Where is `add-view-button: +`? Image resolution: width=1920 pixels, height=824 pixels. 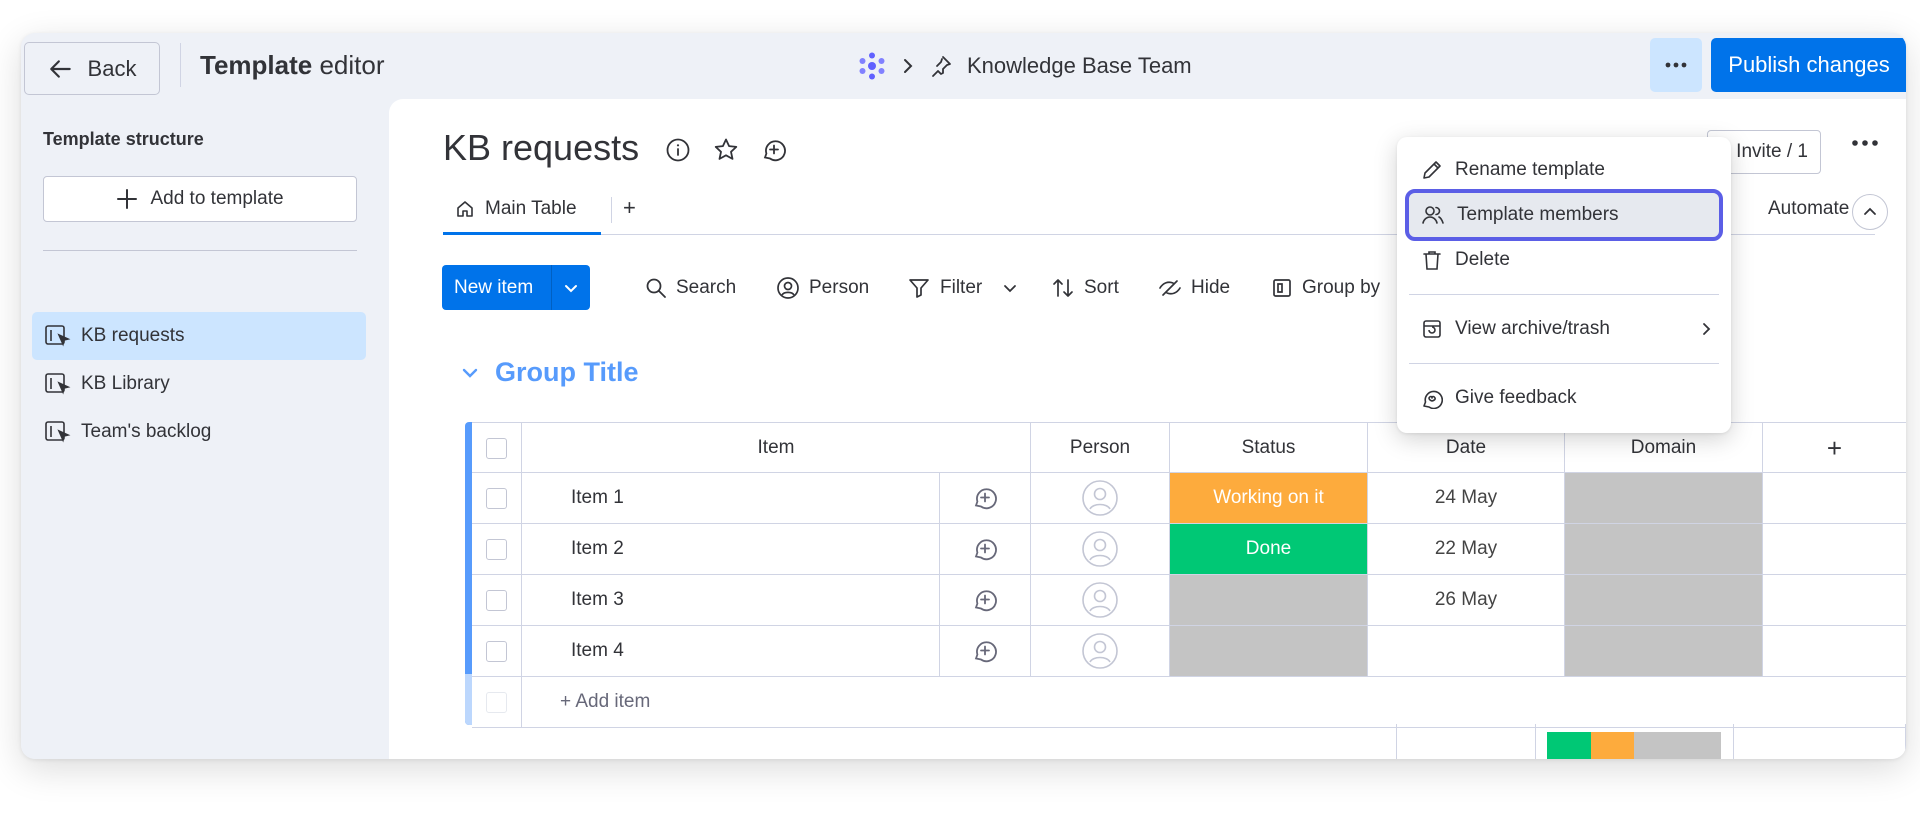
add-view-button: + is located at coordinates (629, 208).